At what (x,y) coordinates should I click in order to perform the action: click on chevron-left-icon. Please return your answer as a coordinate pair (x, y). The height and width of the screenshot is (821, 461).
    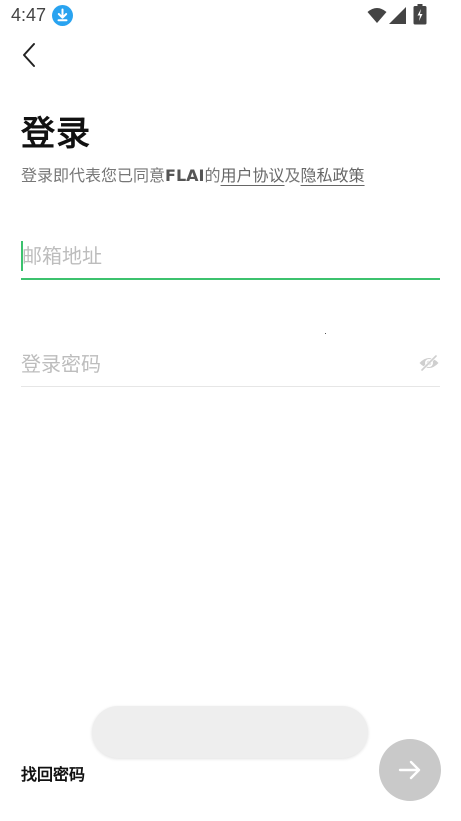
    Looking at the image, I should click on (29, 55).